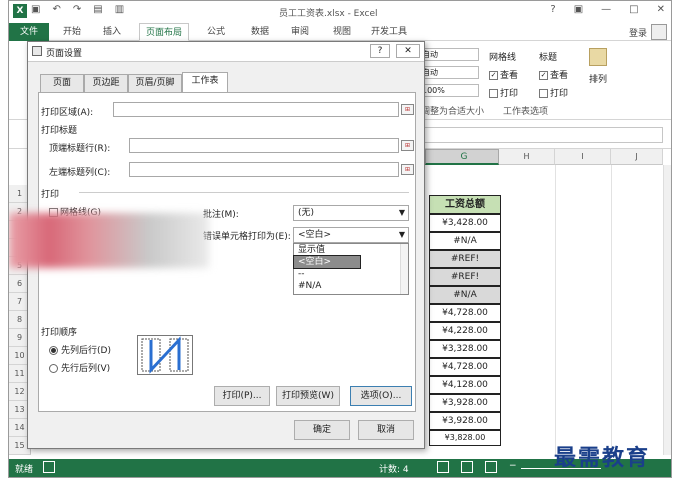 This screenshot has width=680, height=485. Describe the element at coordinates (300, 32) in the screenshot. I see `tab-review: 审阅` at that location.